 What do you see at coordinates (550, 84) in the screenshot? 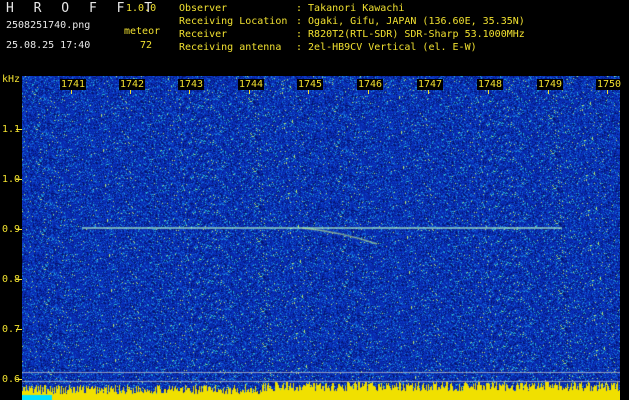
I see `x-tick-label: 1749` at bounding box center [550, 84].